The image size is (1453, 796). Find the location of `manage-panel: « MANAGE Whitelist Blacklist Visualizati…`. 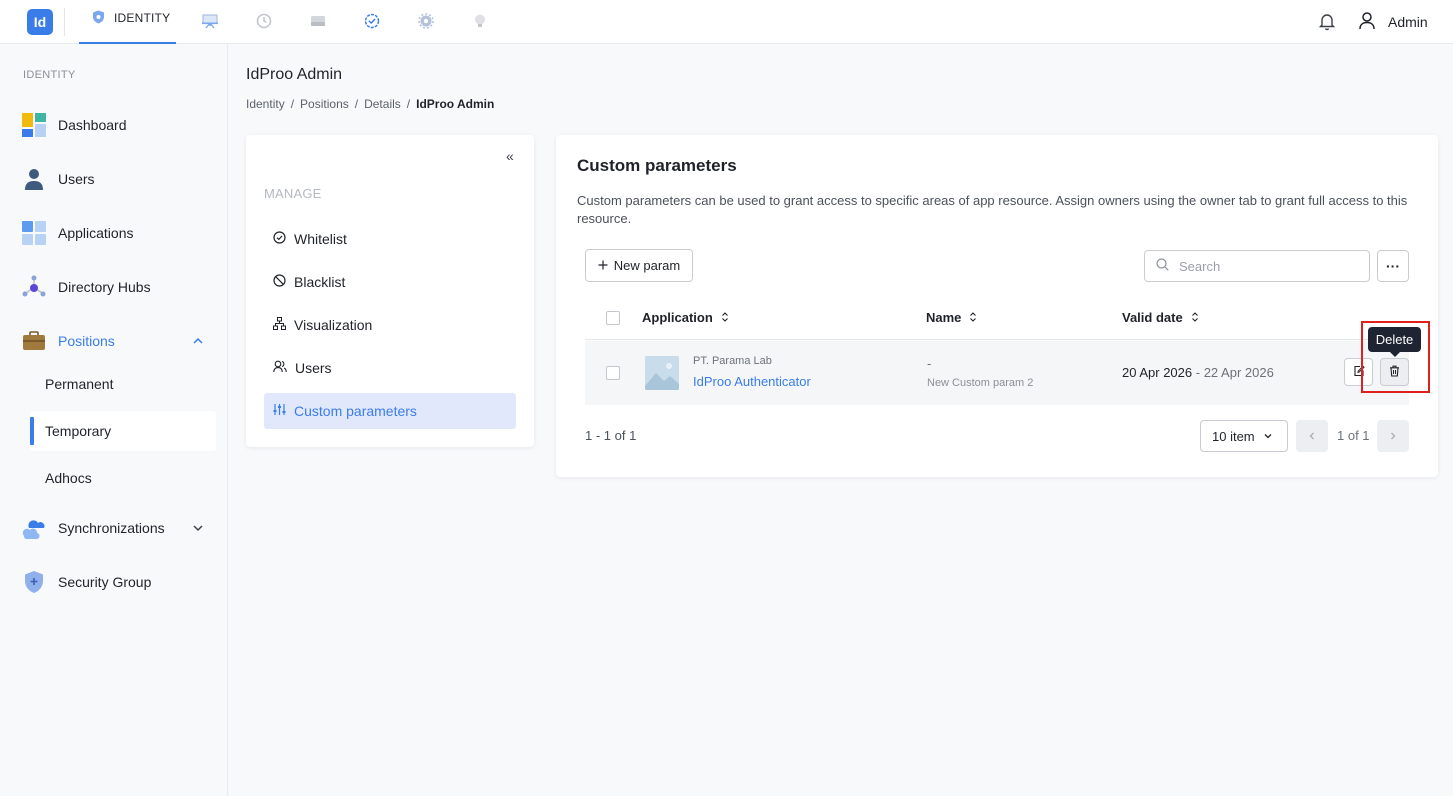

manage-panel: « MANAGE Whitelist Blacklist Visualizati… is located at coordinates (390, 291).